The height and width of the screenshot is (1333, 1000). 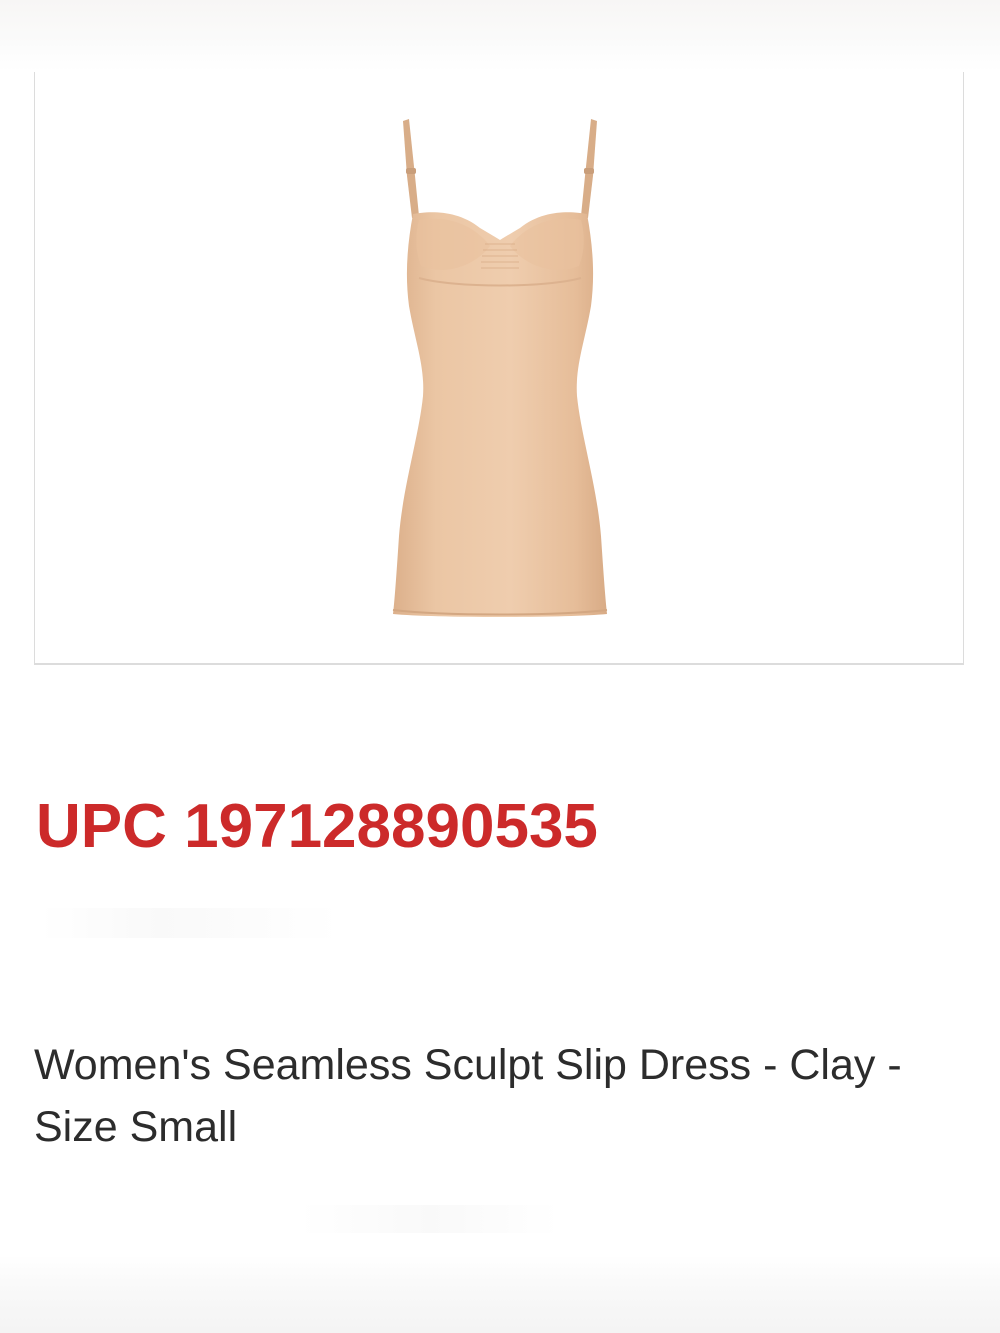 I want to click on faded-text-placeholder, so click(x=190, y=923).